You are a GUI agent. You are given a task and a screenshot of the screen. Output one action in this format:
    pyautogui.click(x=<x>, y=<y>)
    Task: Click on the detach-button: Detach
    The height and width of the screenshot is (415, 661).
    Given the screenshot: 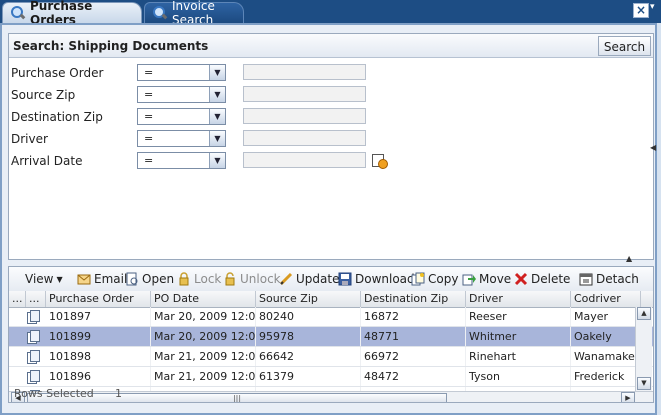 What is the action you would take?
    pyautogui.click(x=609, y=279)
    